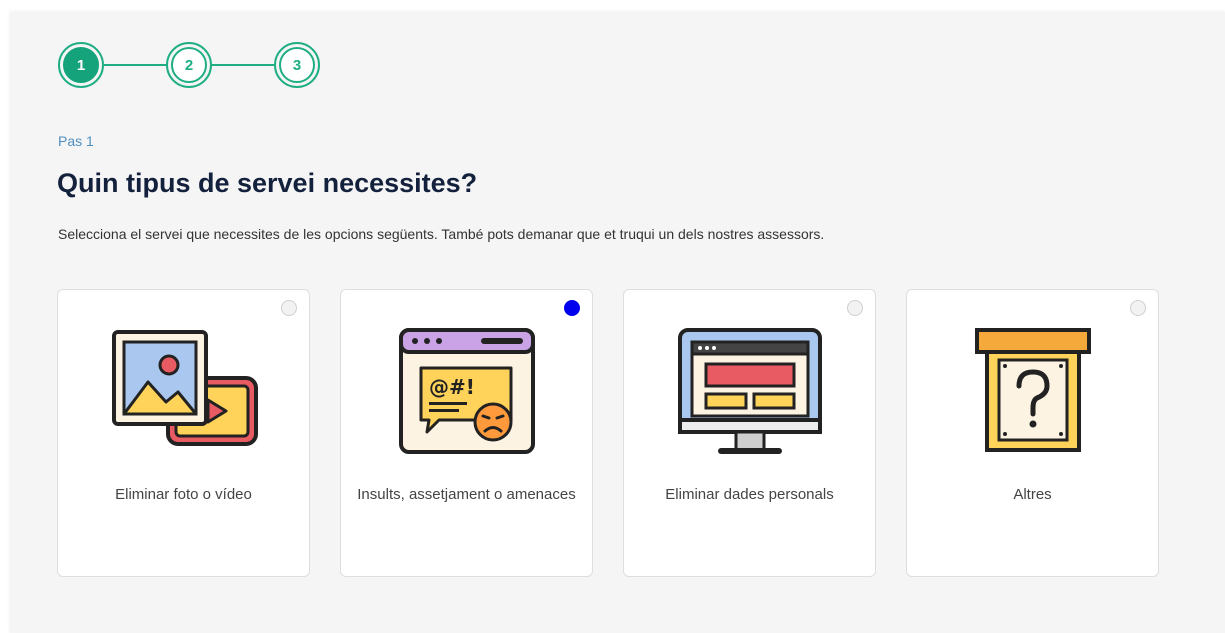  What do you see at coordinates (267, 183) in the screenshot?
I see `page-title: Quin tipus de servei necessites?` at bounding box center [267, 183].